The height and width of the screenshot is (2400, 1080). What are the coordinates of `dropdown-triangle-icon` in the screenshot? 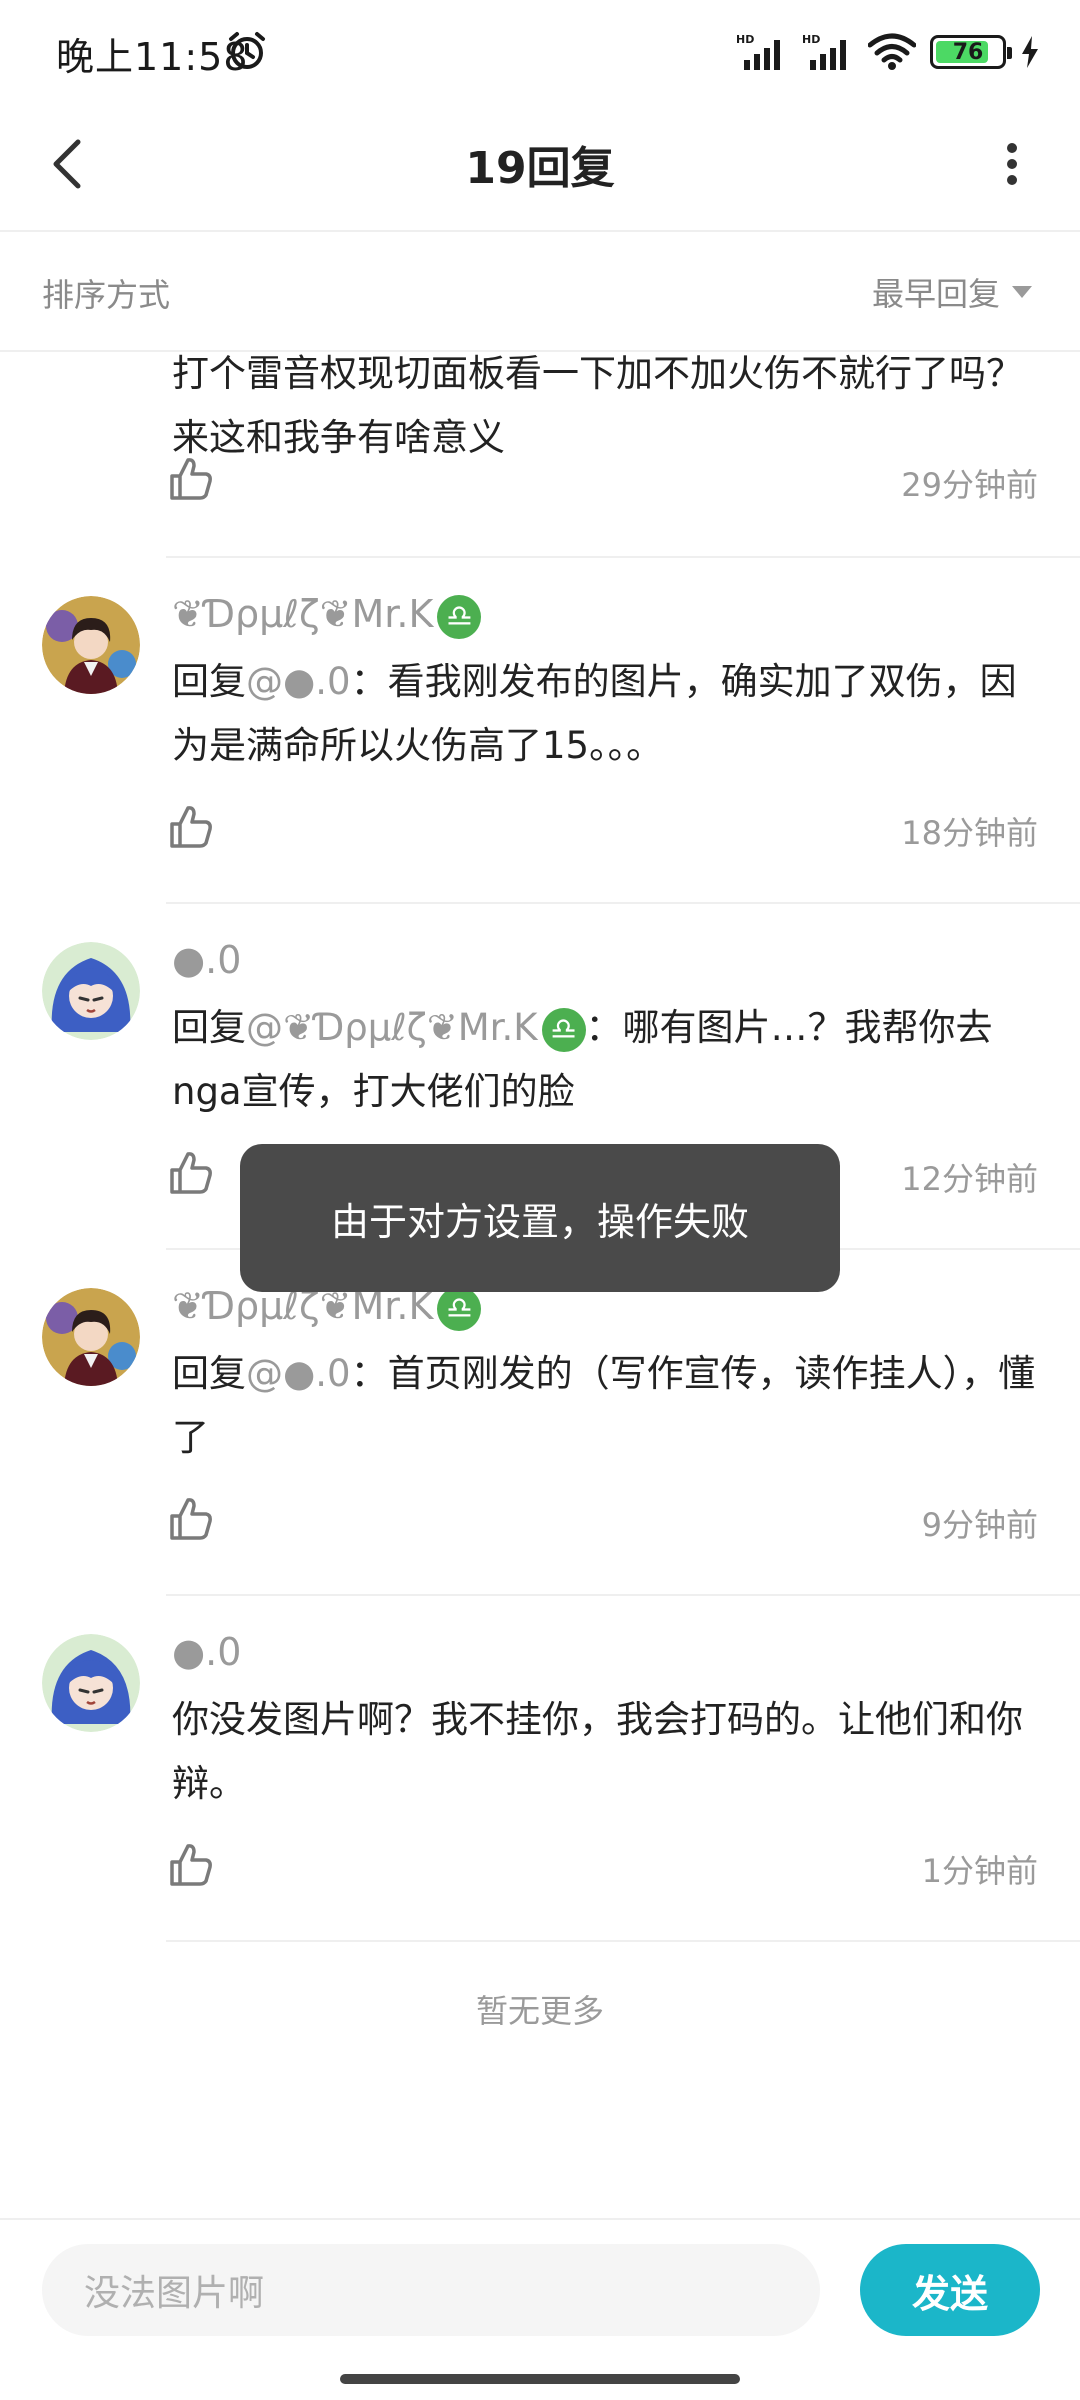 It's located at (1022, 292).